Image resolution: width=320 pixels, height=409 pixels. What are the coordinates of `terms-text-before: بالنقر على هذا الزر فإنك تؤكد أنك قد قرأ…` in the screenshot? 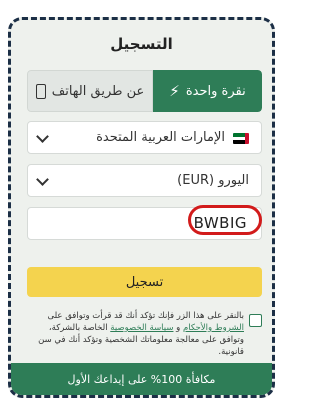 It's located at (145, 316).